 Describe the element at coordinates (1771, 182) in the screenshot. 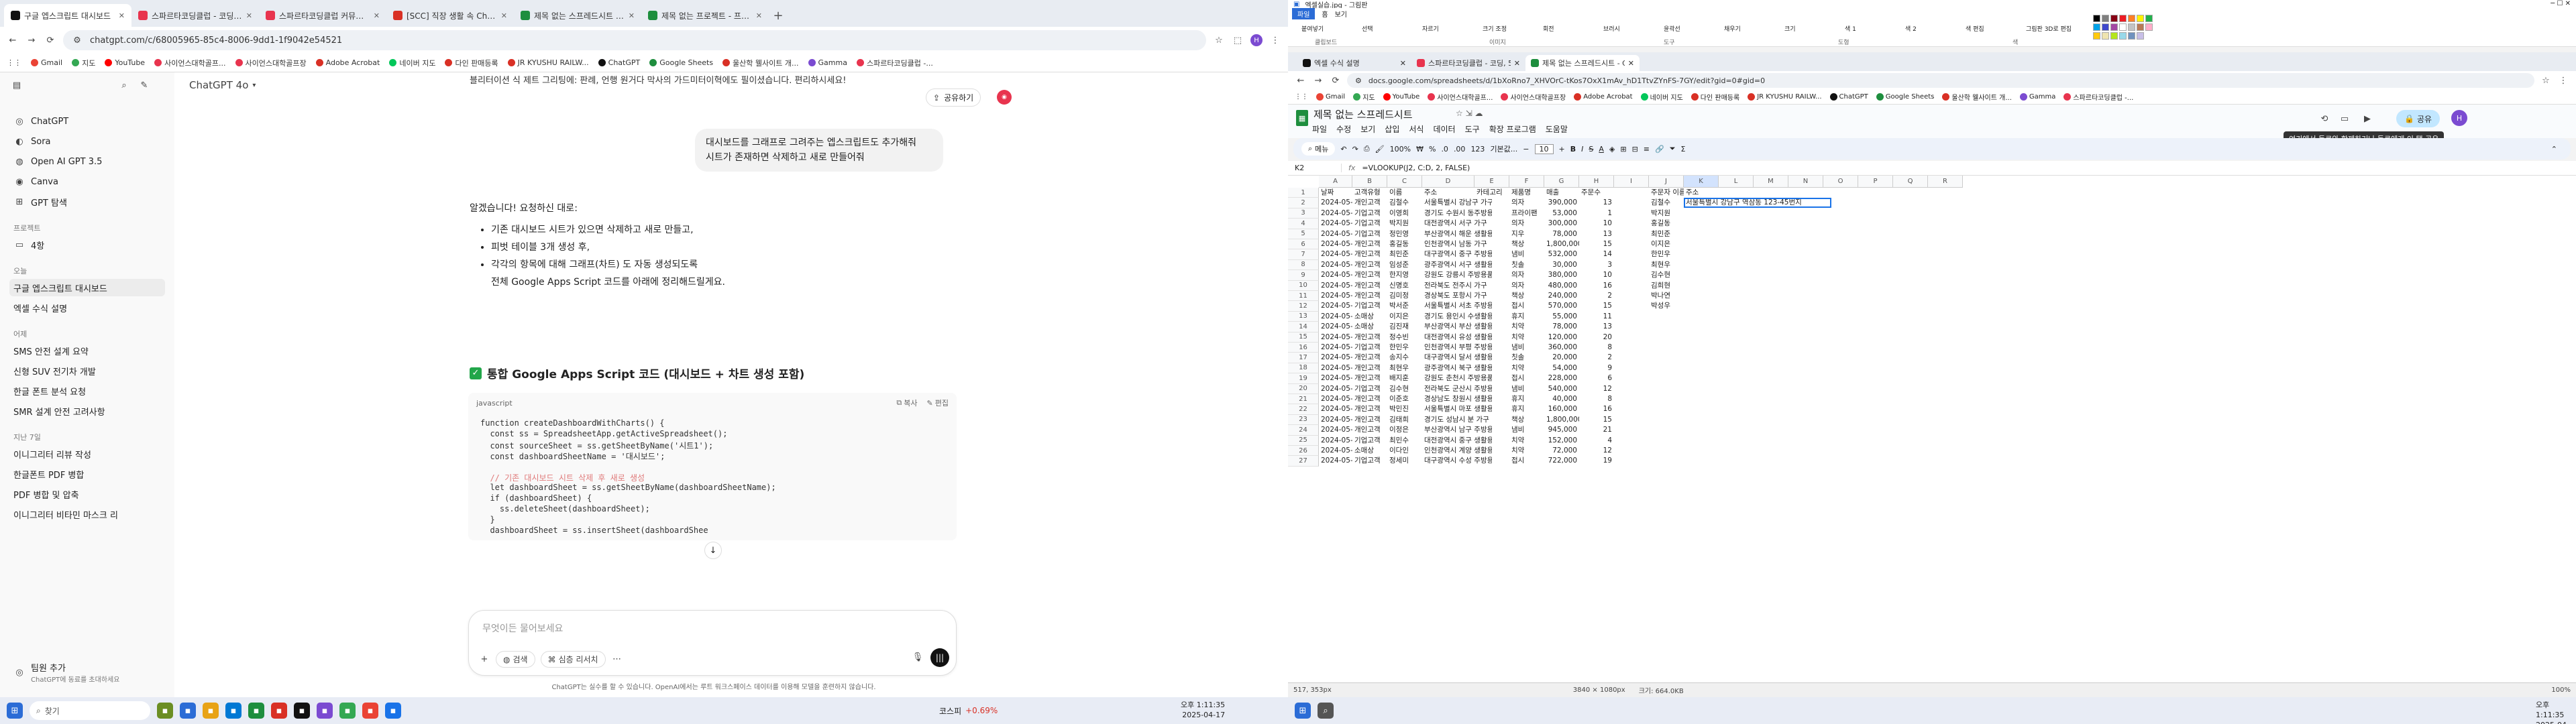

I see `column-header: M` at that location.